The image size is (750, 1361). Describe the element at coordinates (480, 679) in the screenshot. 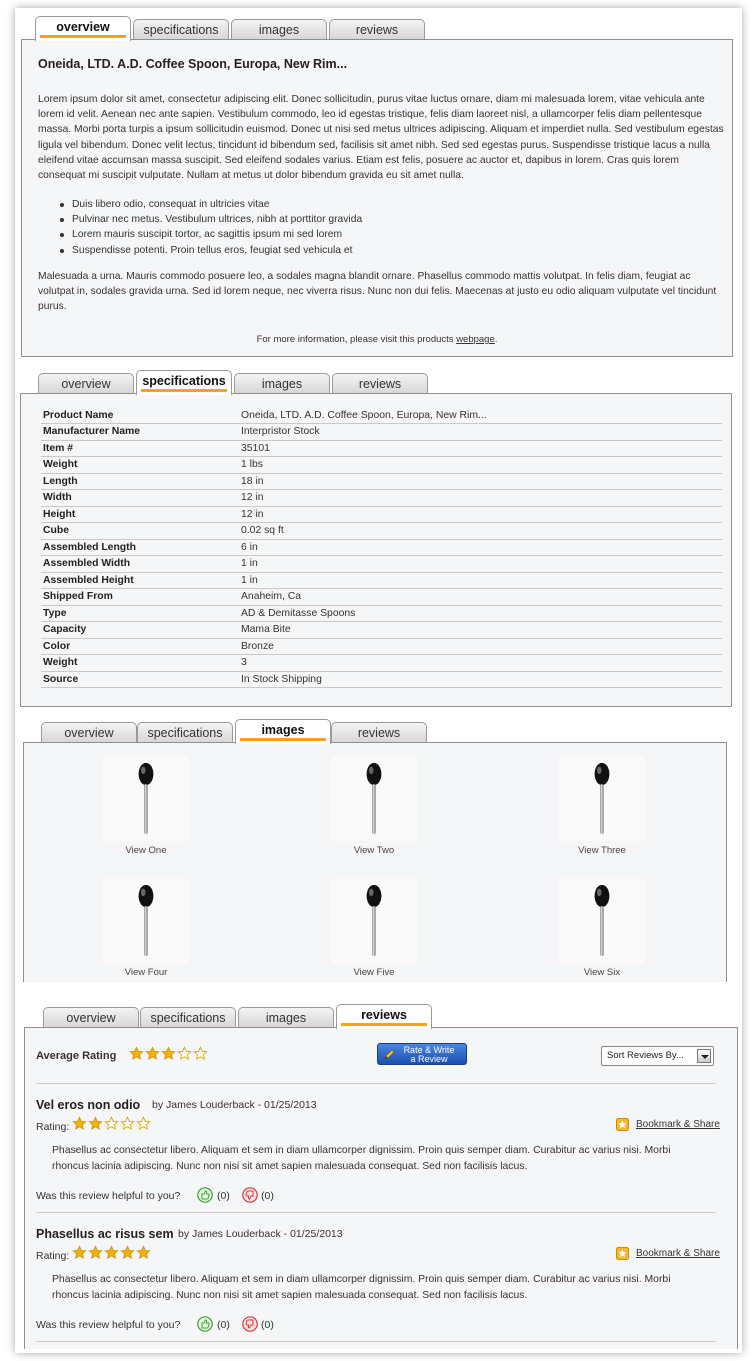

I see `spec-value: In Stock Shipping` at that location.